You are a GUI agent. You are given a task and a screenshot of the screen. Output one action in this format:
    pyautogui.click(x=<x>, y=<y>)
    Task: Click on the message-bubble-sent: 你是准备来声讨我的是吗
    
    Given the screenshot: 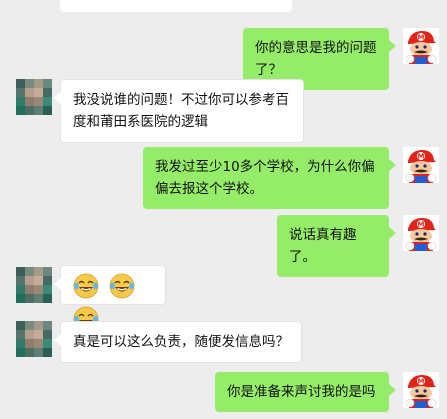 What is the action you would take?
    pyautogui.click(x=305, y=392)
    